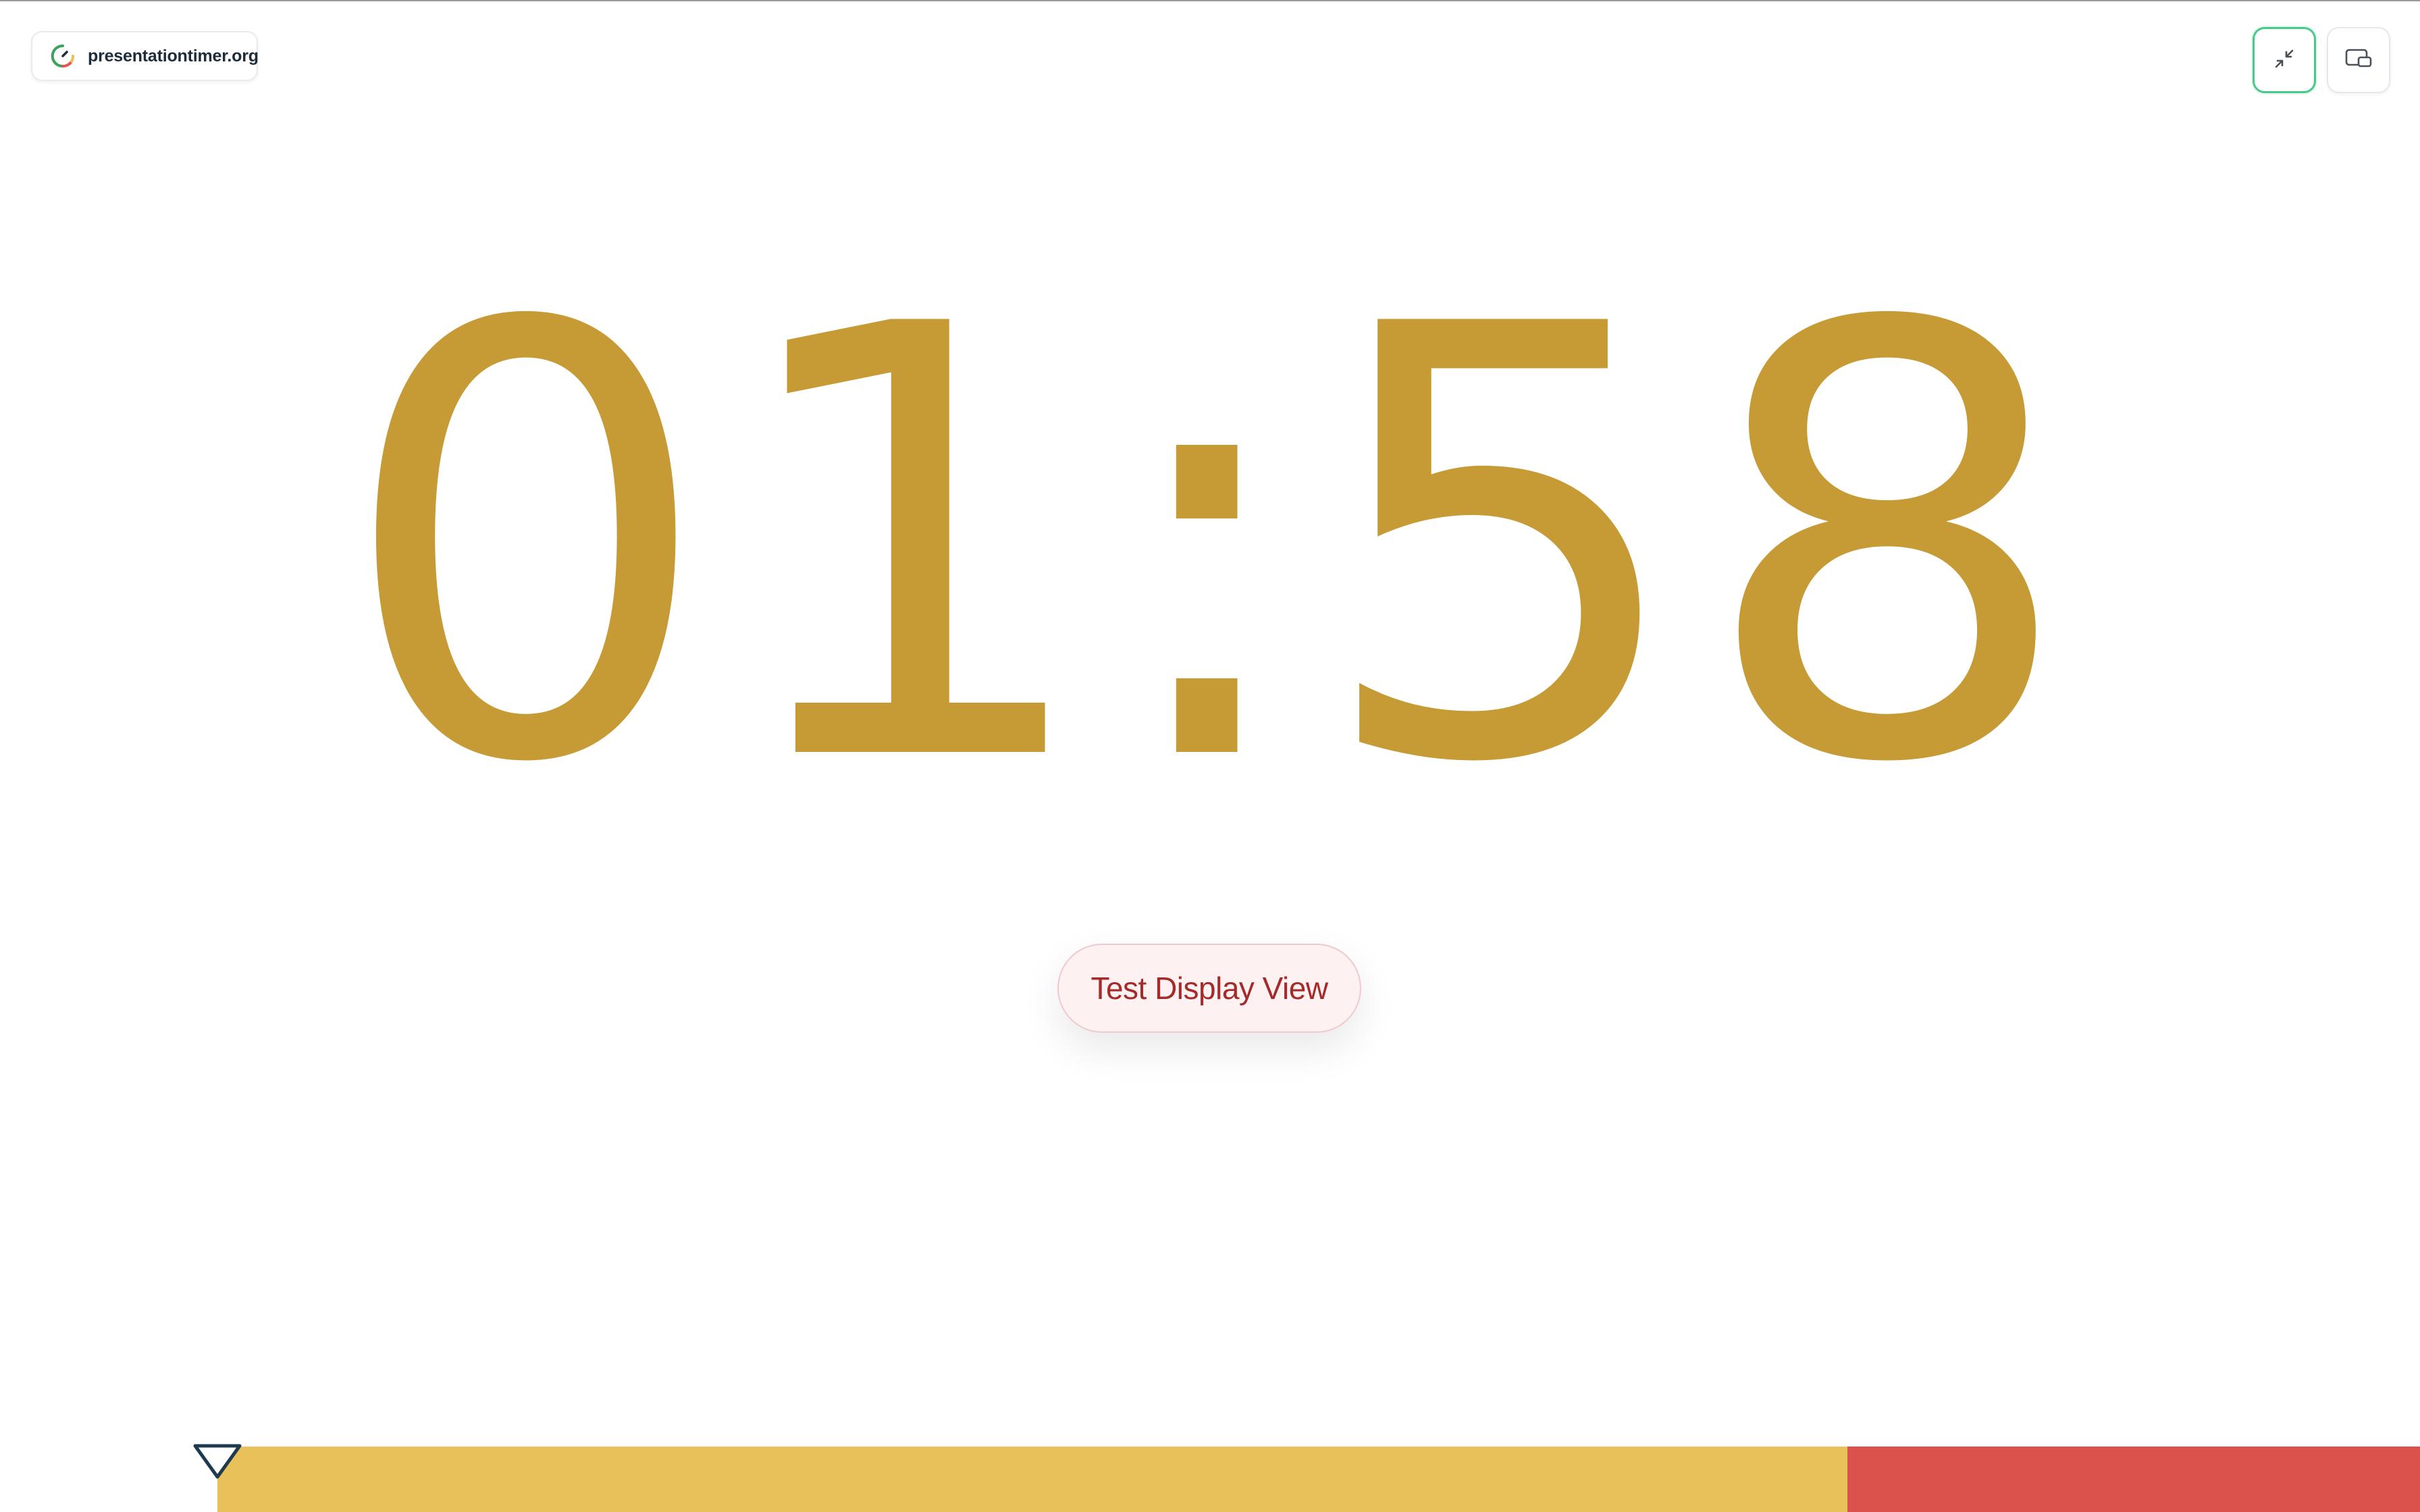  What do you see at coordinates (63, 56) in the screenshot?
I see `gauge-icon` at bounding box center [63, 56].